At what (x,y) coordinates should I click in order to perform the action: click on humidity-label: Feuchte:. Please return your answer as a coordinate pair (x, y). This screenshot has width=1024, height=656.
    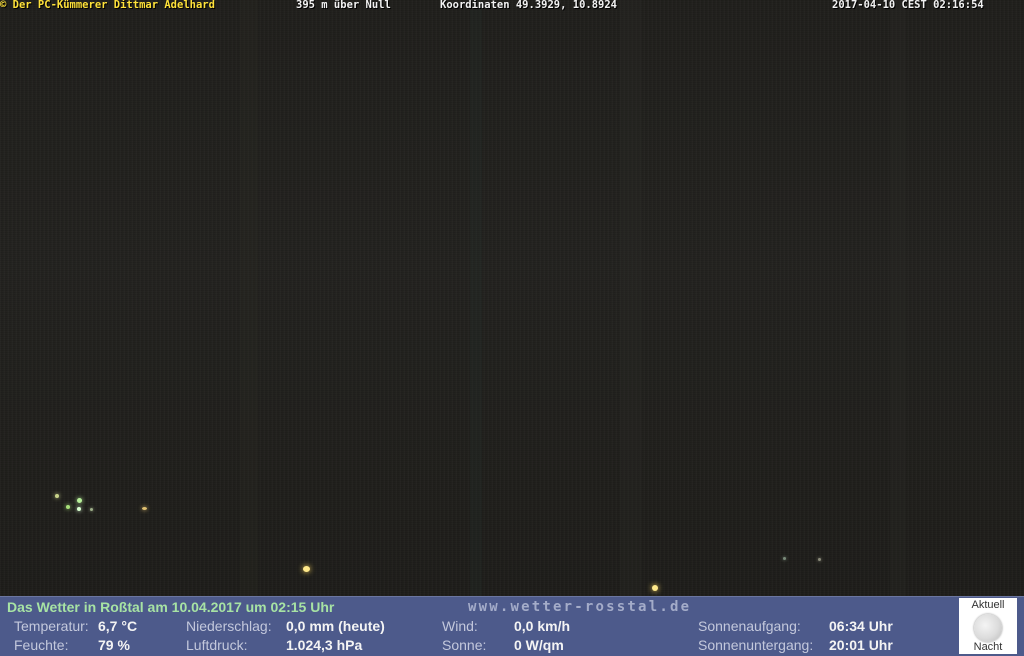
    Looking at the image, I should click on (41, 645).